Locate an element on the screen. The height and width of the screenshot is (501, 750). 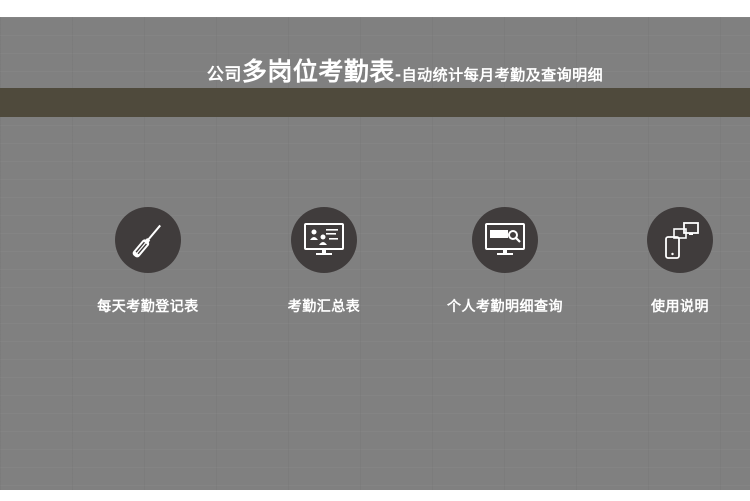
devices-icon is located at coordinates (682, 240).